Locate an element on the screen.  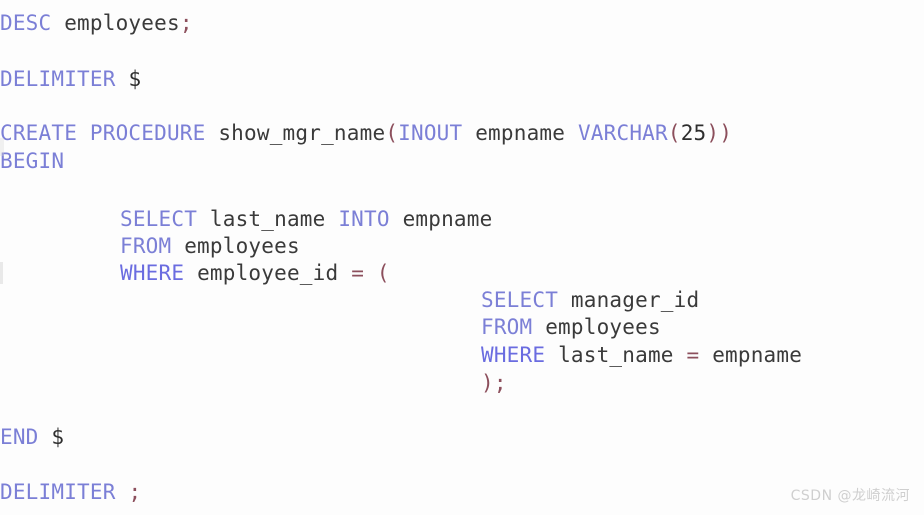
line-where-last-name-token-0: WHERE is located at coordinates (513, 355).